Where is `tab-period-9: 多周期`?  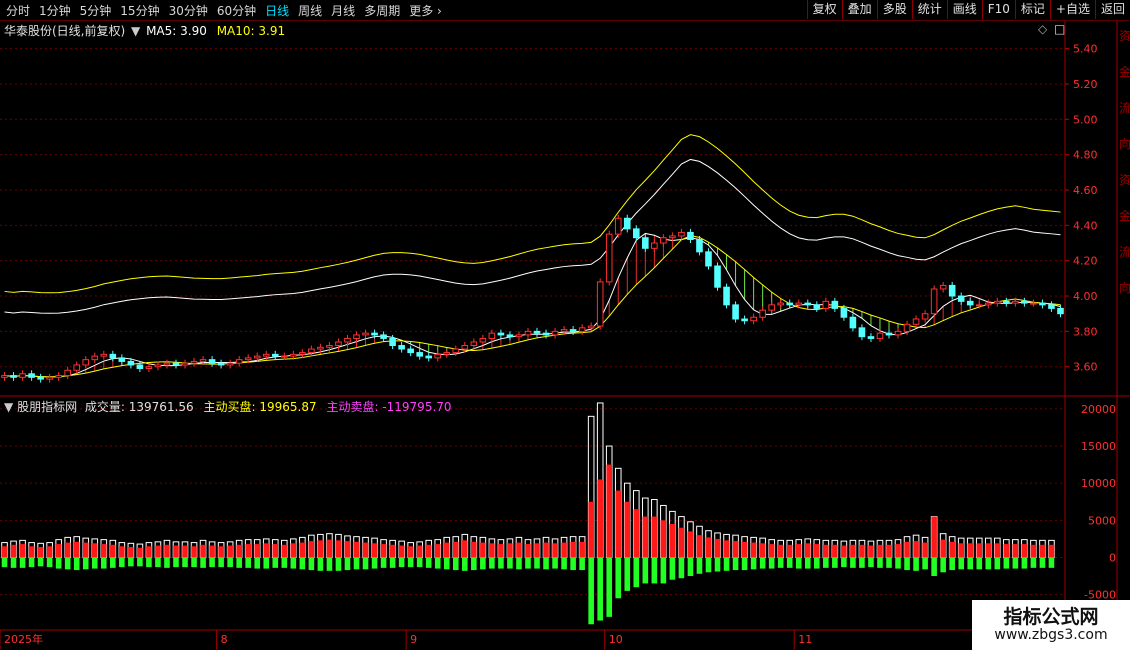
tab-period-9: 多周期 is located at coordinates (382, 11).